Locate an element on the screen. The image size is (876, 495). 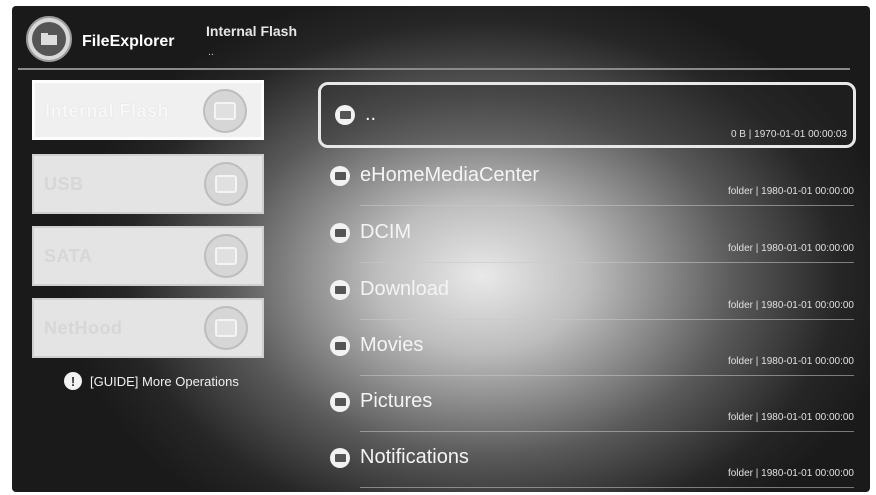
storage-item-nethood: NetHood is located at coordinates (148, 328).